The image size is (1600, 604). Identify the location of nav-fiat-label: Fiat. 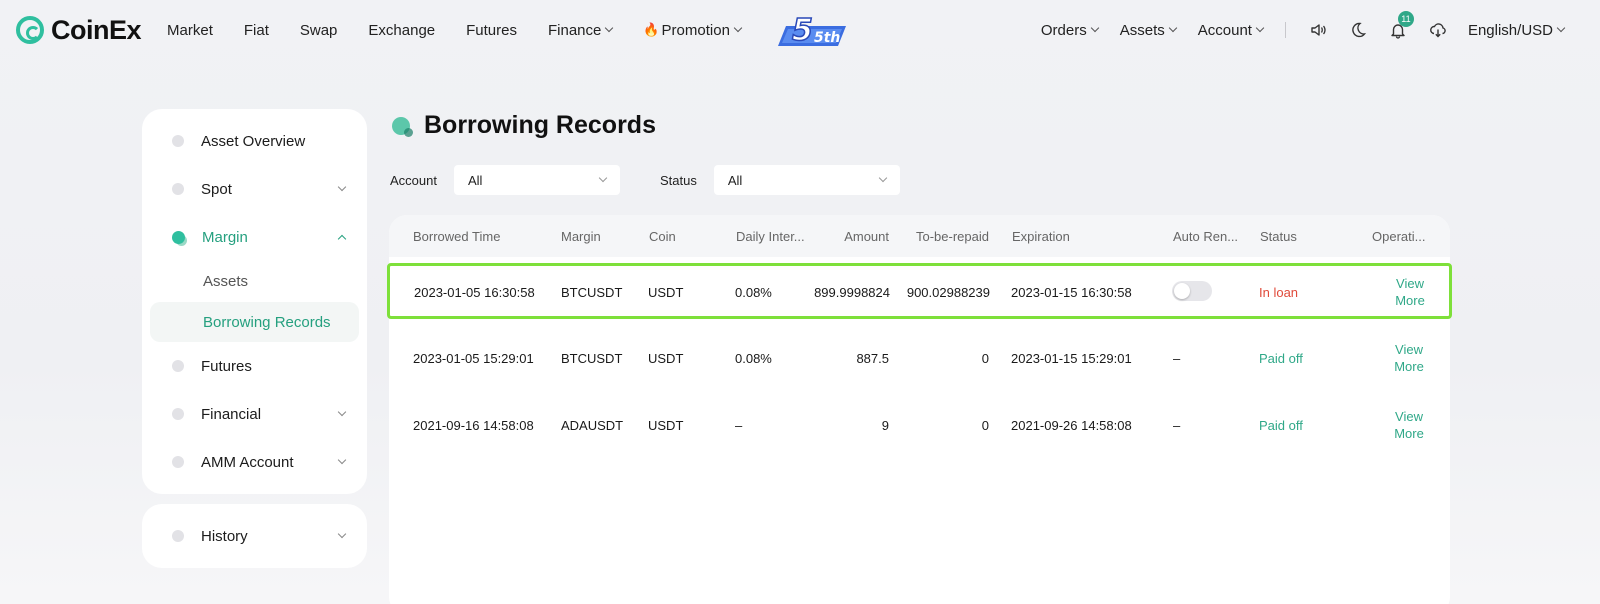
(256, 30).